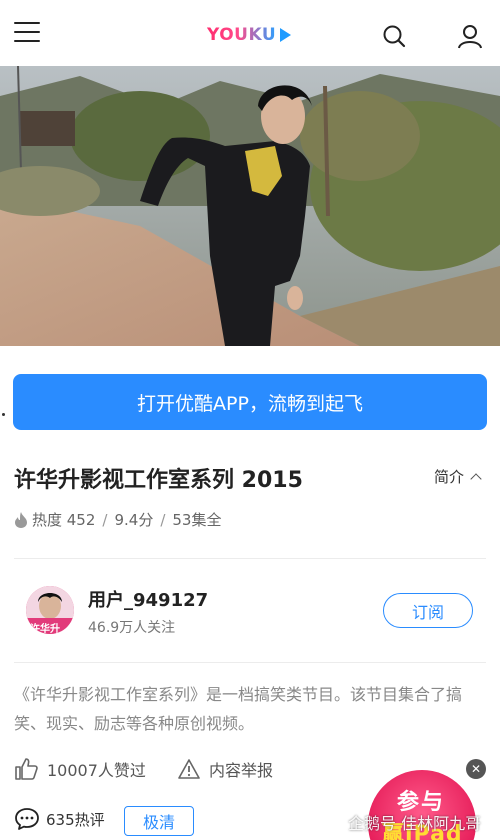 This screenshot has height=840, width=500. I want to click on watermark: 企鹅号 佳林阿九哥, so click(402, 822).